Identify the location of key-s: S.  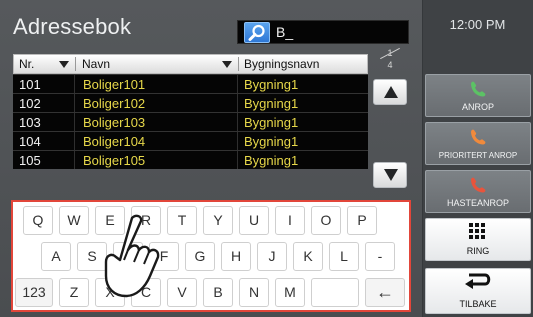
(92, 256).